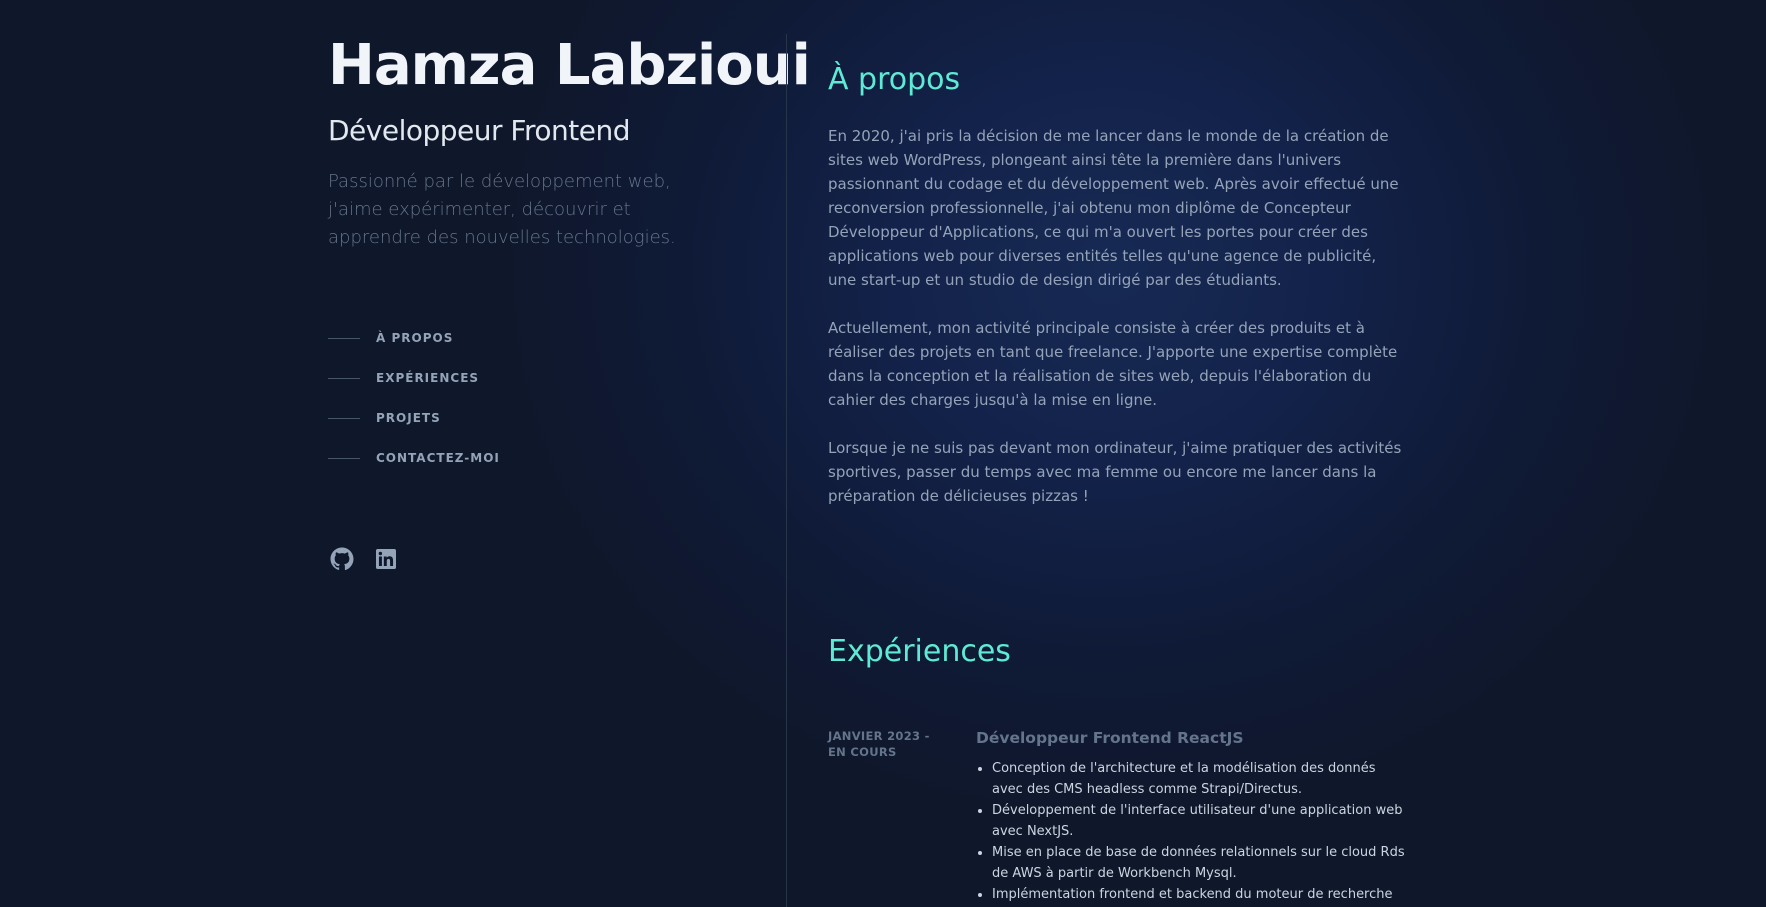 This screenshot has width=1766, height=907. Describe the element at coordinates (569, 65) in the screenshot. I see `profile-name: Hamza Labzioui` at that location.